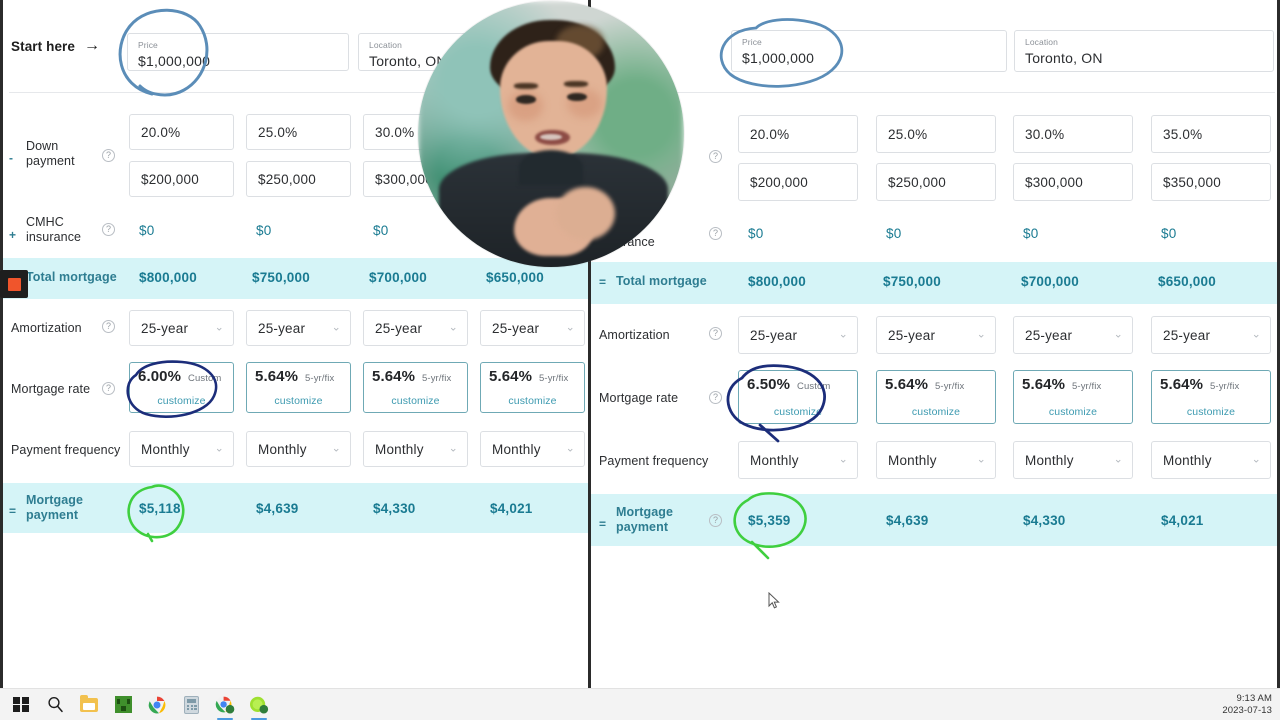 The width and height of the screenshot is (1280, 720). I want to click on mortgage-rate-cell-left-3: 5.64% 5-yr/fix customize, so click(532, 387).